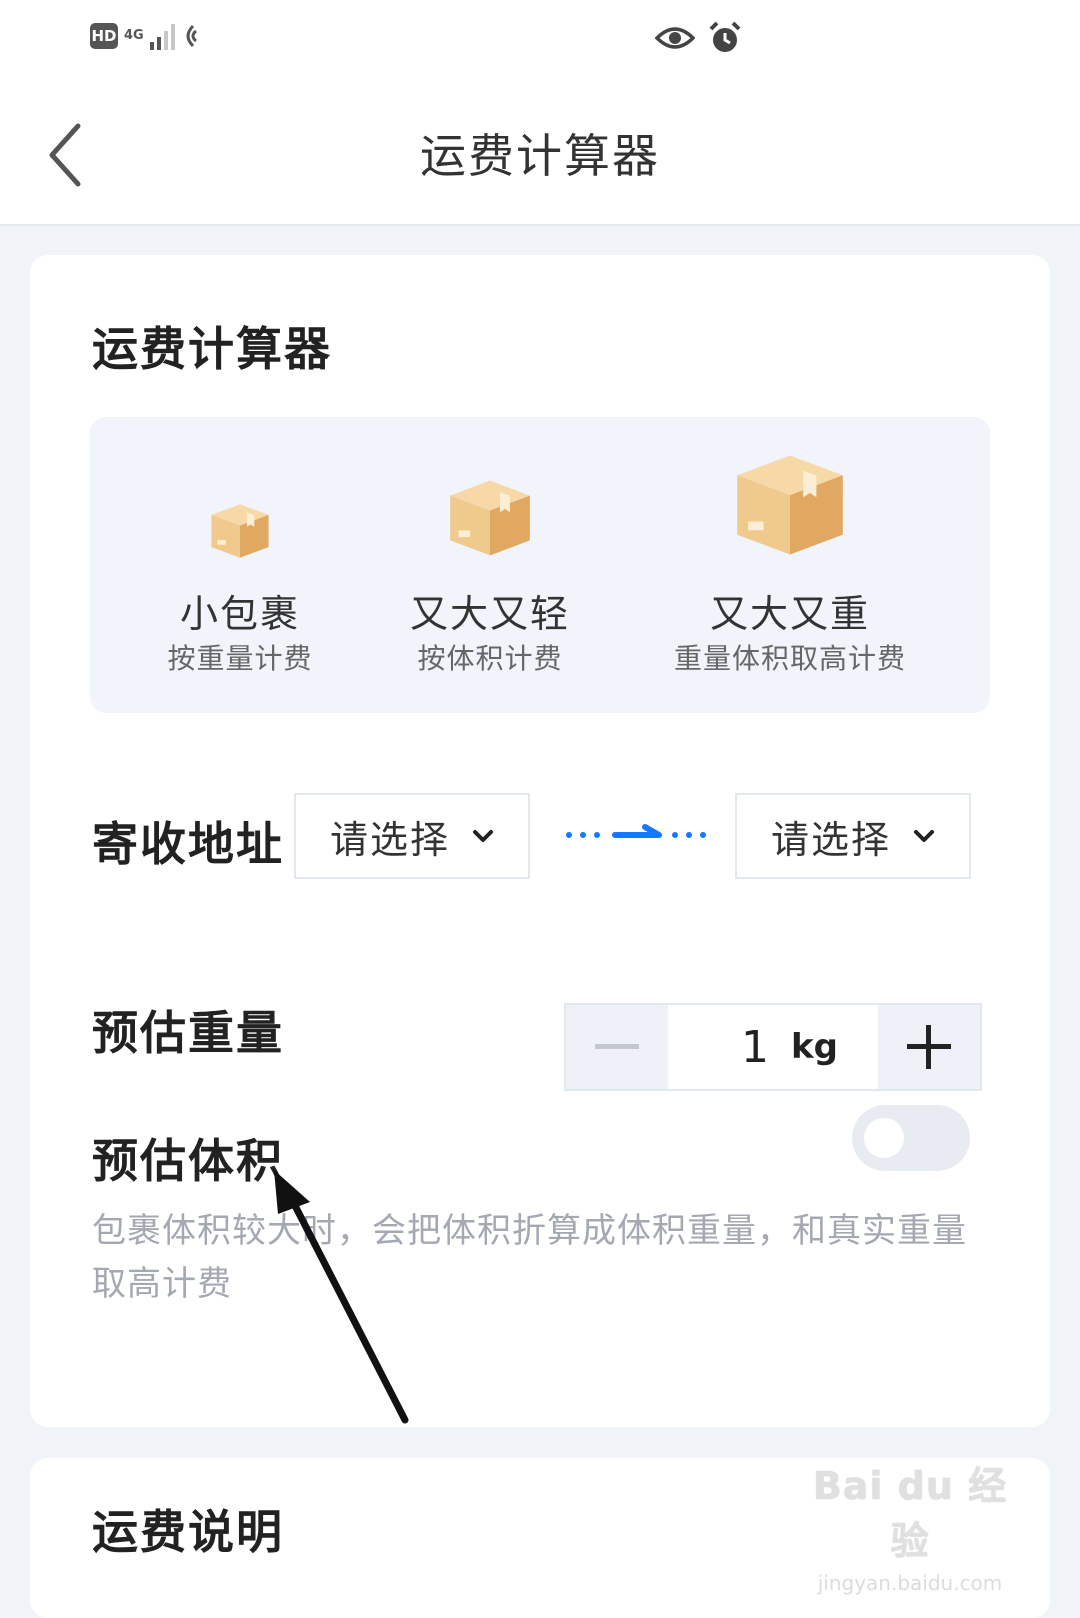 The width and height of the screenshot is (1080, 1618). What do you see at coordinates (188, 1532) in the screenshot?
I see `explanation-title: 运费说明` at bounding box center [188, 1532].